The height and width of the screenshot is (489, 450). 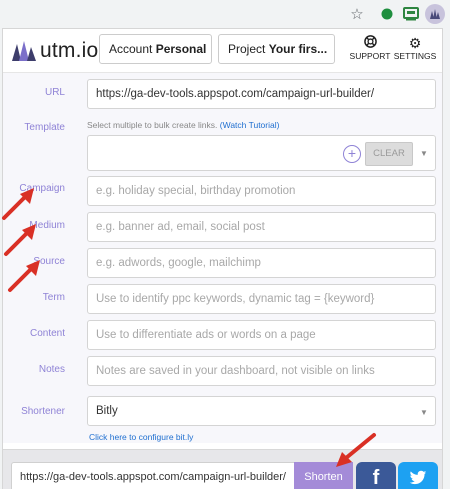 I want to click on settings-label: SETTINGS, so click(x=415, y=56).